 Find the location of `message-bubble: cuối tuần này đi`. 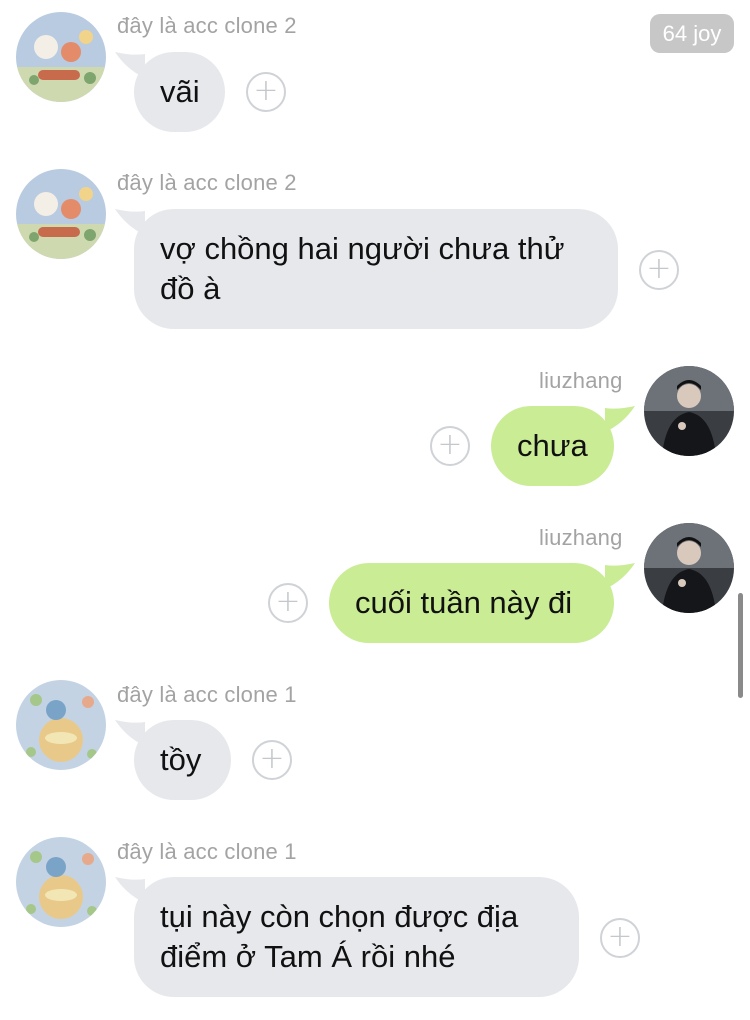

message-bubble: cuối tuần này đi is located at coordinates (471, 603).